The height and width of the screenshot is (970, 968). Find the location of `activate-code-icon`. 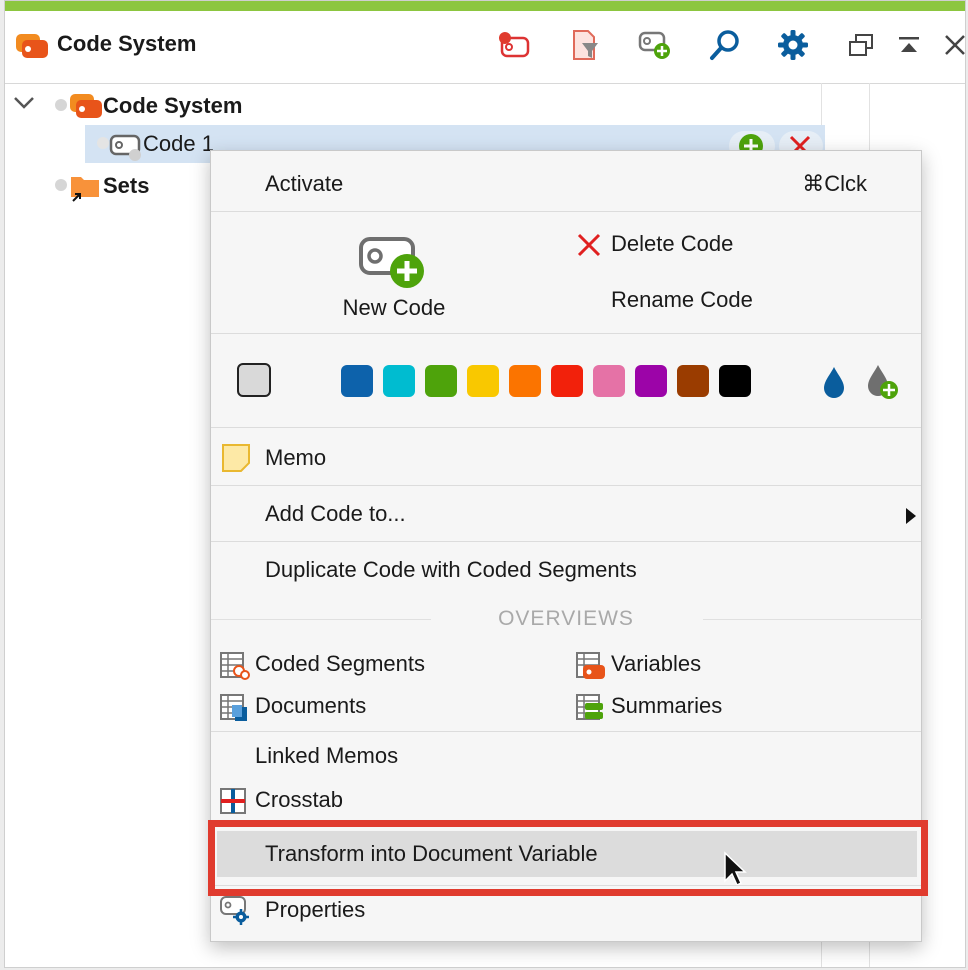

activate-code-icon is located at coordinates (513, 45).